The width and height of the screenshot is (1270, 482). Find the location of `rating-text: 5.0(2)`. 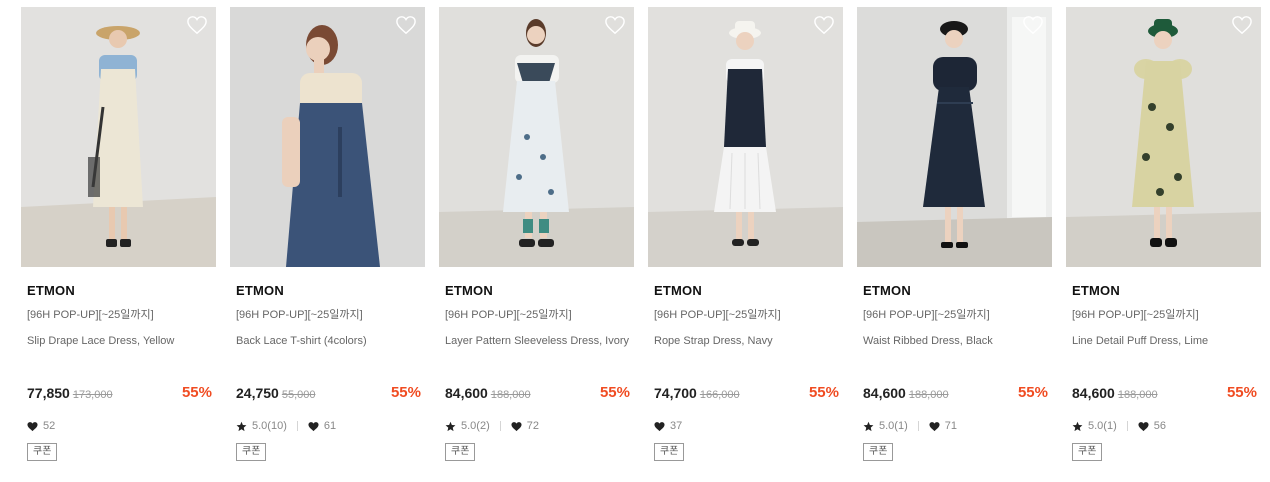

rating-text: 5.0(2) is located at coordinates (475, 426).